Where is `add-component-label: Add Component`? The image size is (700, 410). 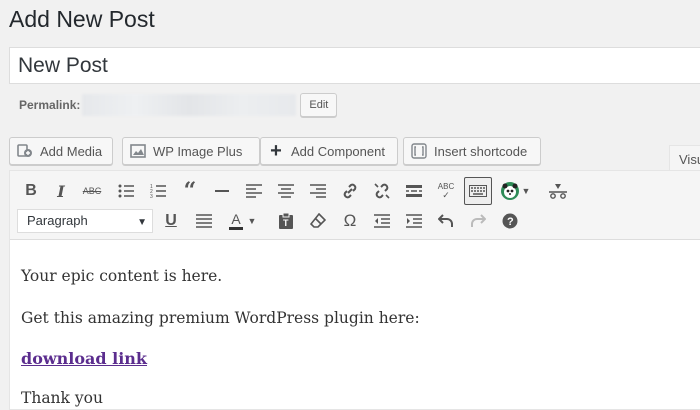
add-component-label: Add Component is located at coordinates (338, 151).